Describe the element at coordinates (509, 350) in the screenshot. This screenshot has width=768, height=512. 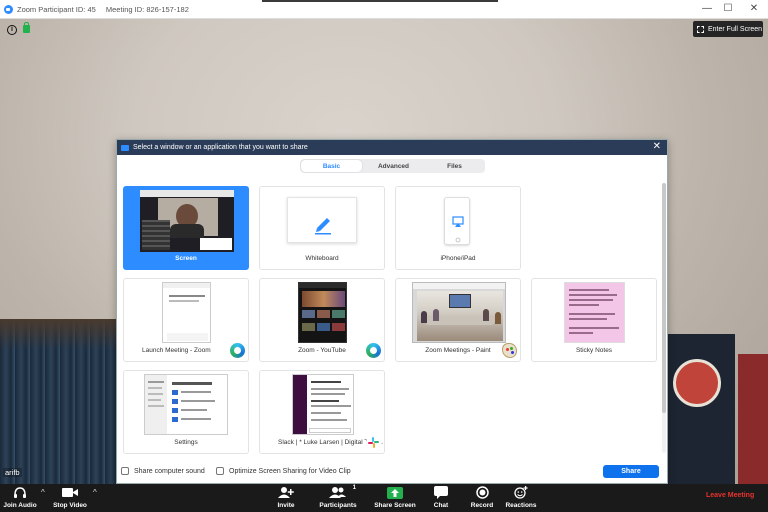
I see `paint-icon` at that location.